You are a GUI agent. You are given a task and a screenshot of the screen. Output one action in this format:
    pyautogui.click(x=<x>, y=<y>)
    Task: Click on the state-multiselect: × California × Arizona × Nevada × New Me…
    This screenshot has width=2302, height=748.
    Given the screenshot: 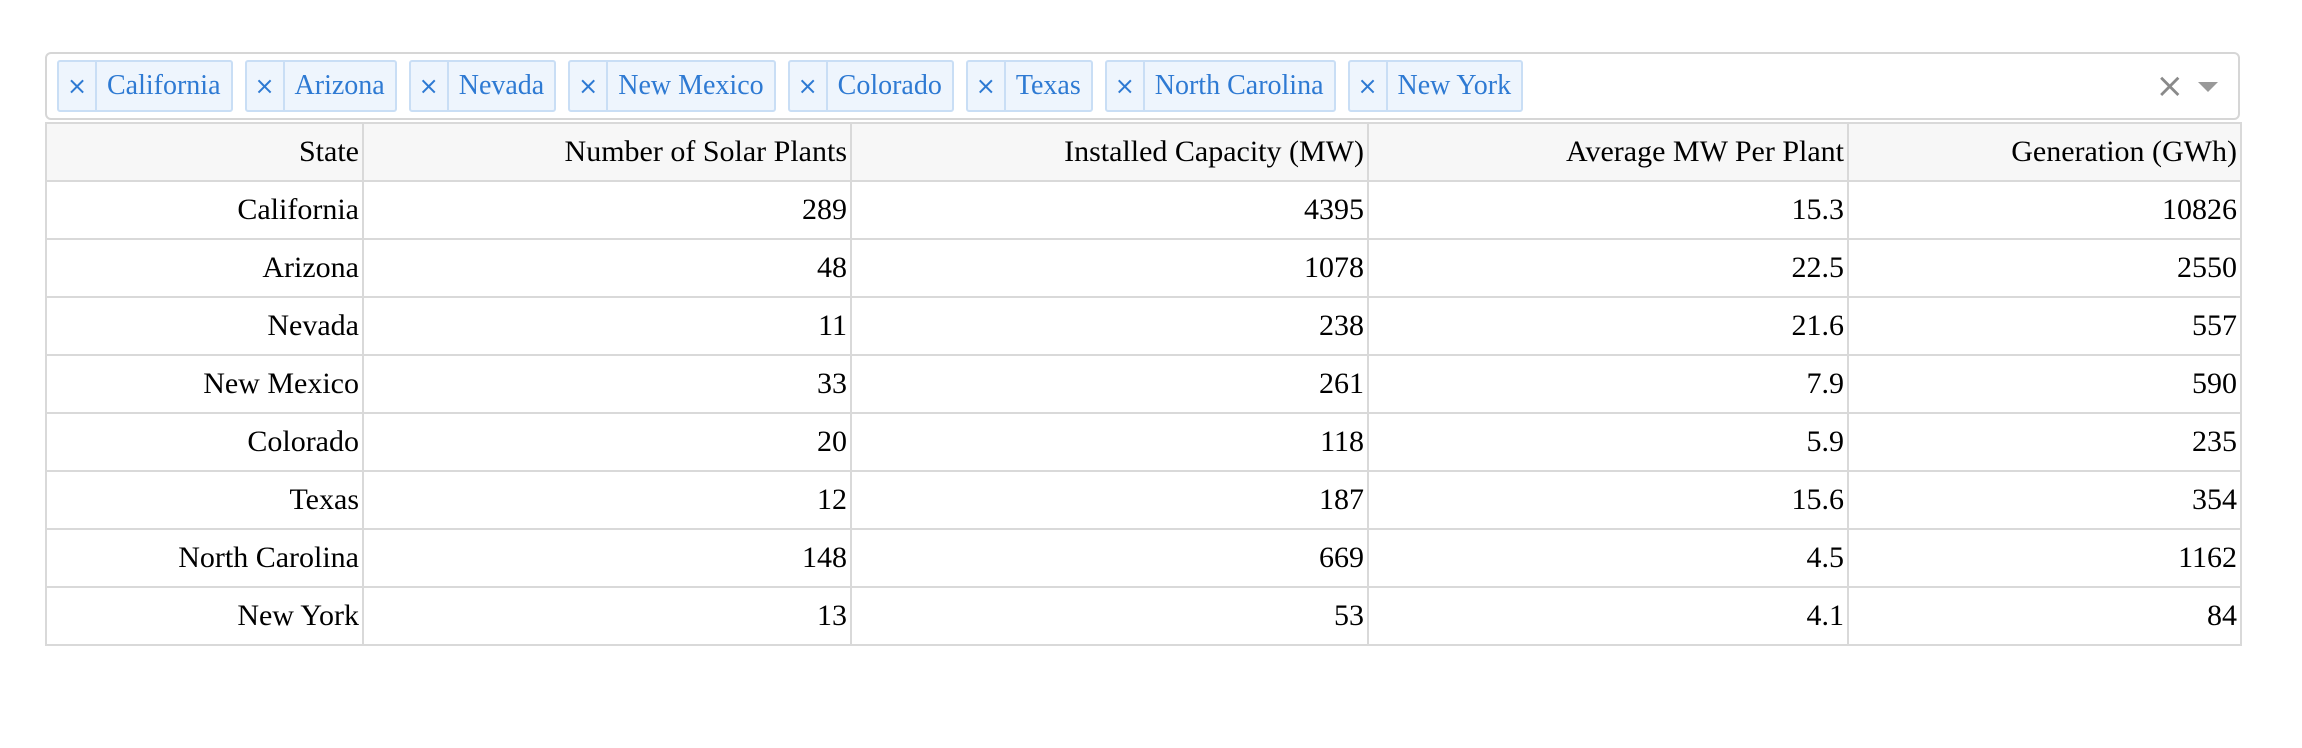 What is the action you would take?
    pyautogui.click(x=1142, y=86)
    